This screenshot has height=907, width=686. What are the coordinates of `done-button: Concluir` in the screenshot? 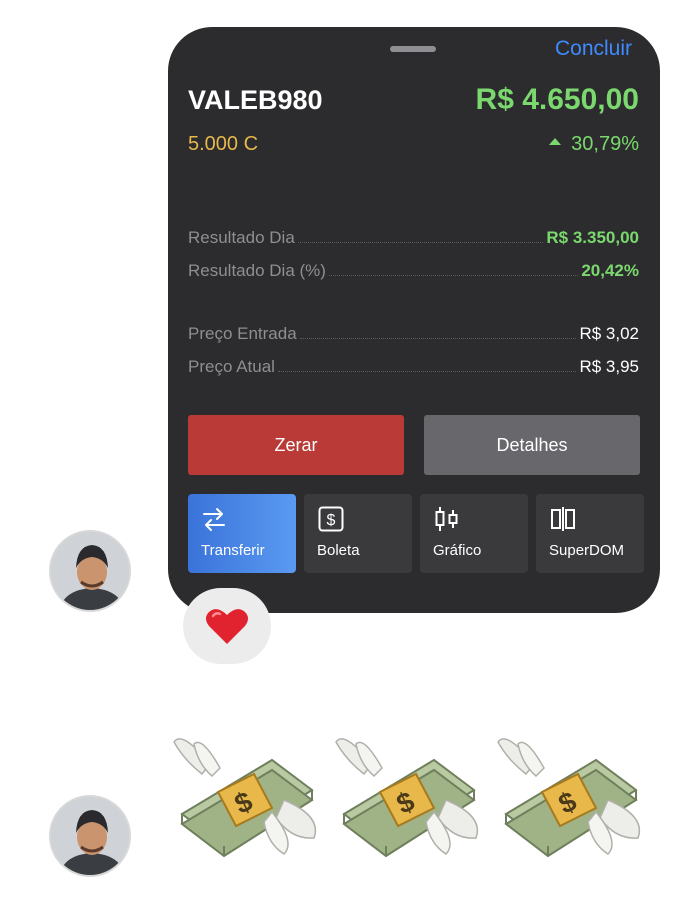 It's located at (593, 49).